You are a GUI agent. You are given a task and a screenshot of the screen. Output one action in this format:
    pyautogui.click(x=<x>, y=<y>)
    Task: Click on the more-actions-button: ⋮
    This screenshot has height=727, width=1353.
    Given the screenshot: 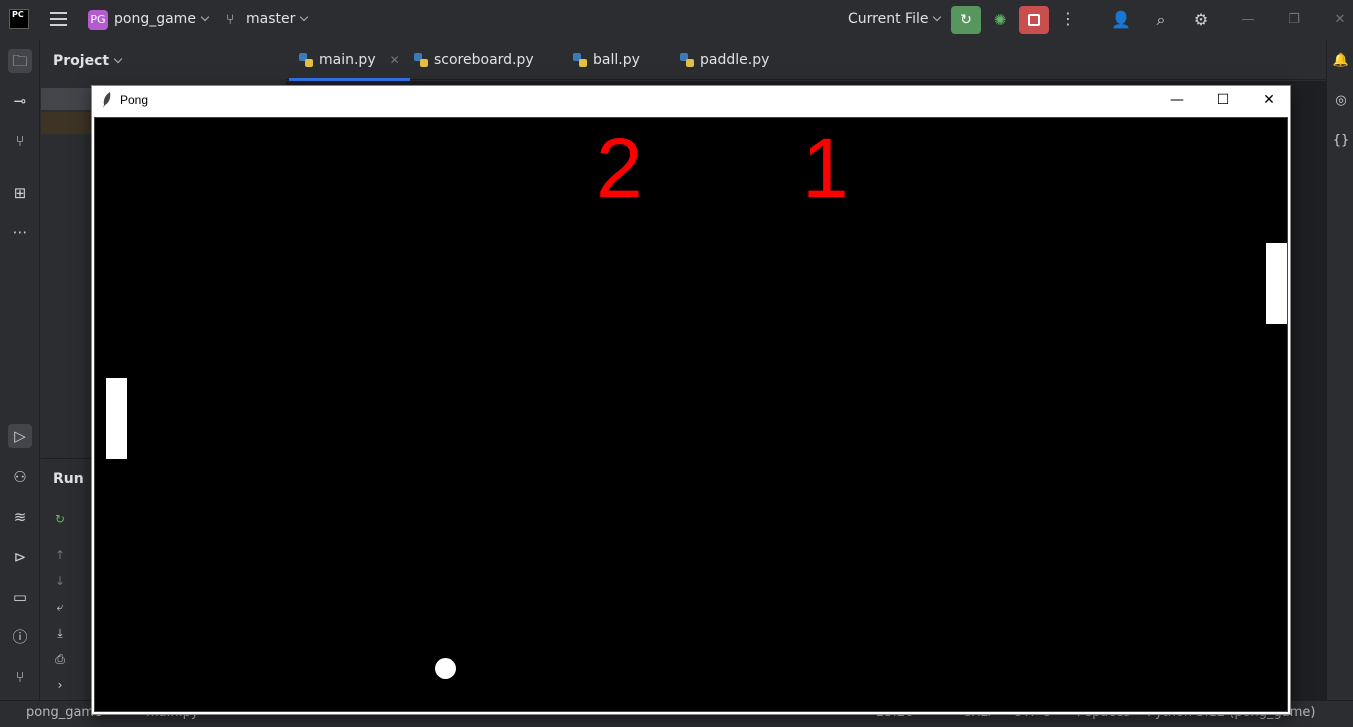 What is the action you would take?
    pyautogui.click(x=1068, y=20)
    